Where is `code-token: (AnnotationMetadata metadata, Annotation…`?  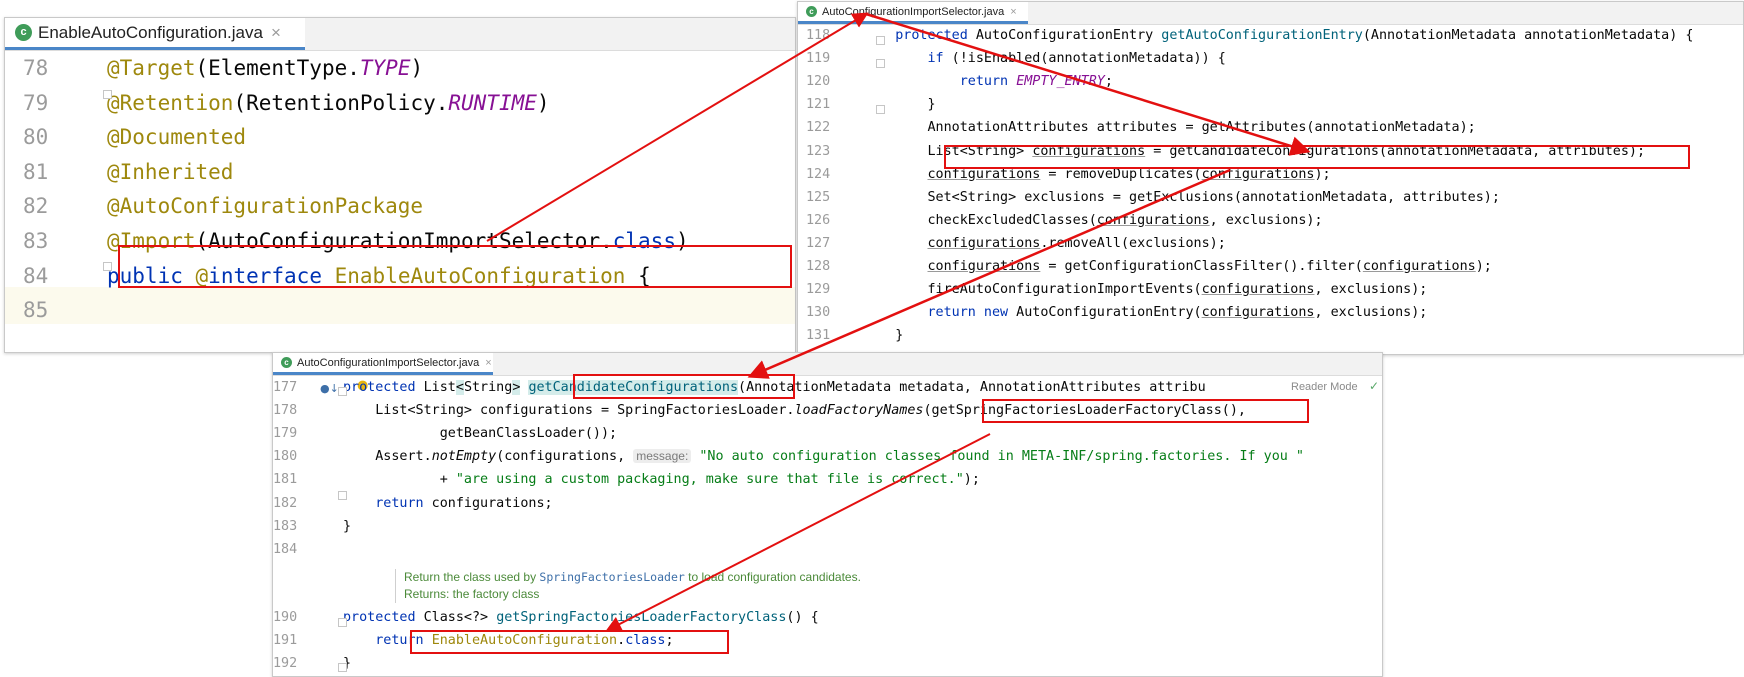 code-token: (AnnotationMetadata metadata, Annotation… is located at coordinates (972, 387).